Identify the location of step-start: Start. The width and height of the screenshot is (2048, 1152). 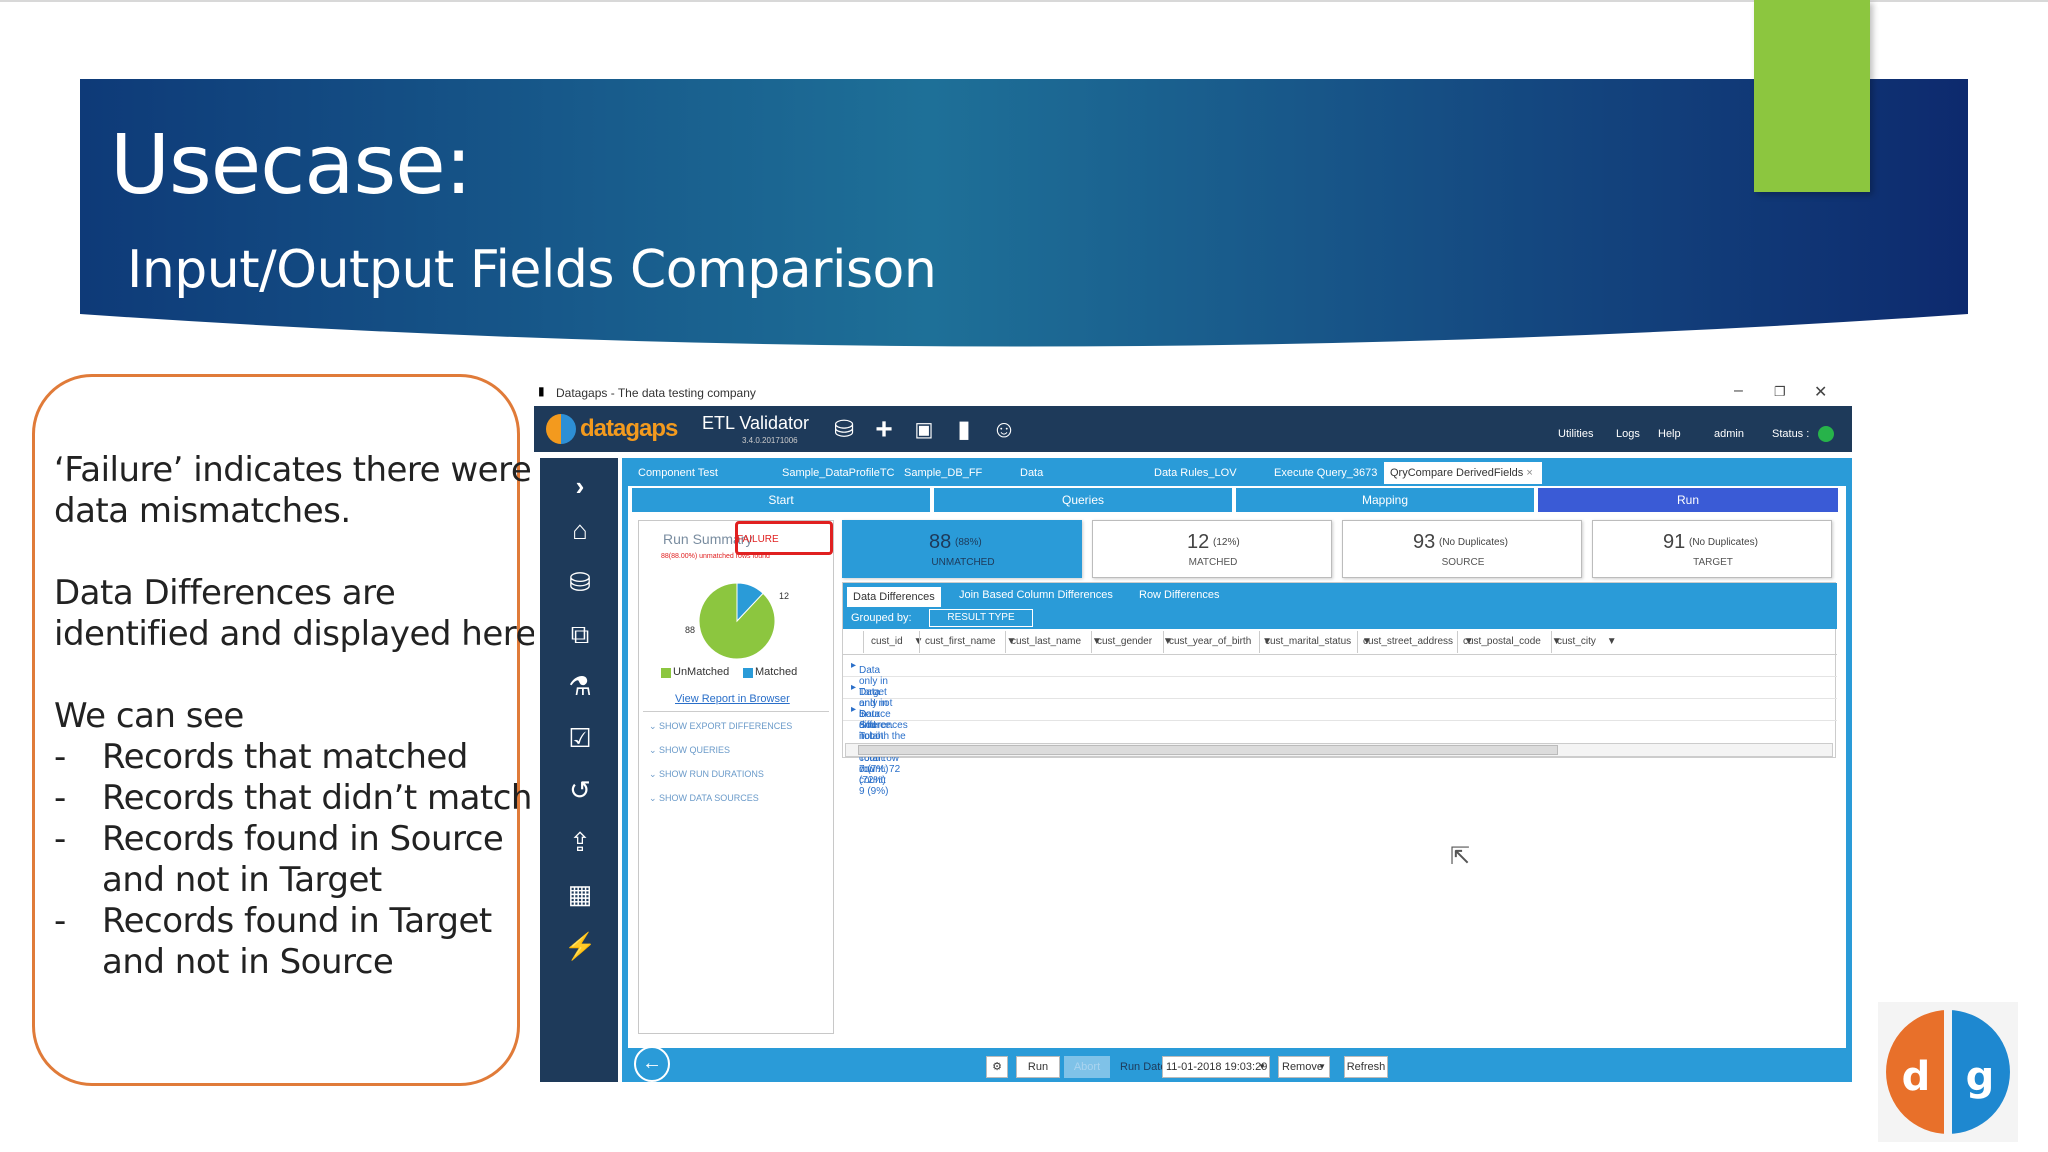
(782, 500).